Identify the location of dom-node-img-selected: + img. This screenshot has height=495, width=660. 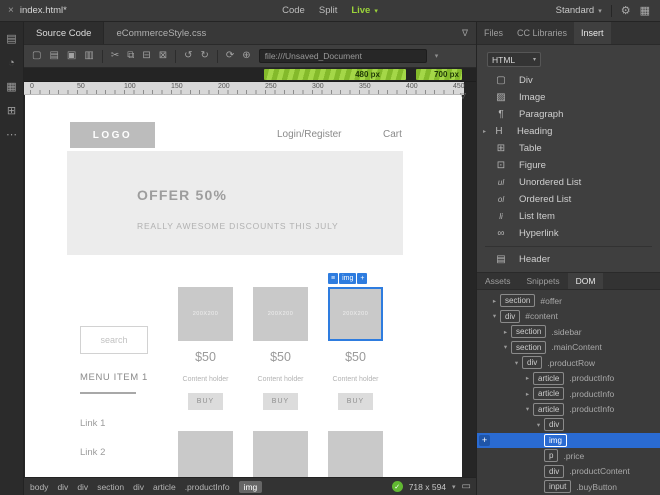
(568, 440).